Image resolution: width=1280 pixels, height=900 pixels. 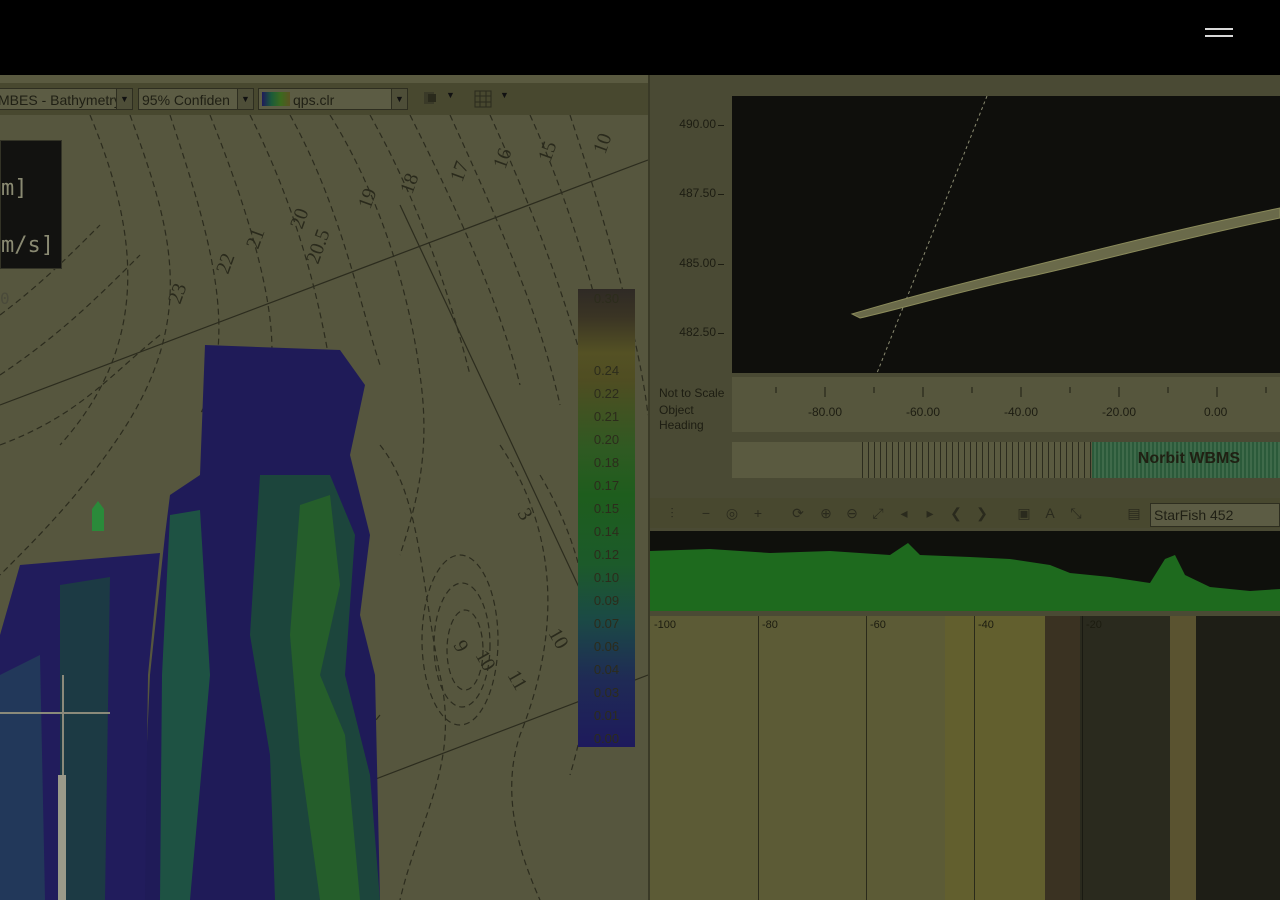 What do you see at coordinates (1006, 460) in the screenshot?
I see `sonar-status-bar: Norbit WBMS` at bounding box center [1006, 460].